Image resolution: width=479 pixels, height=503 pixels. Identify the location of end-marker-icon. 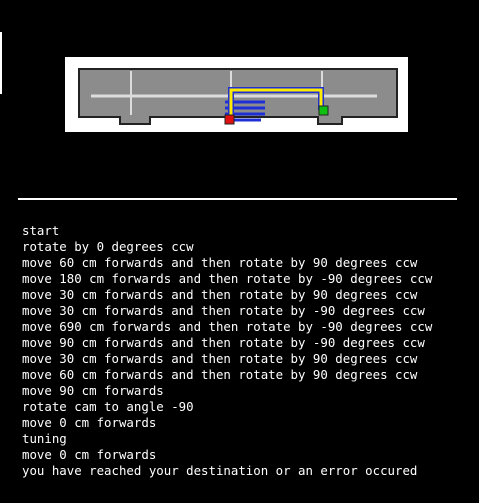
(323, 110).